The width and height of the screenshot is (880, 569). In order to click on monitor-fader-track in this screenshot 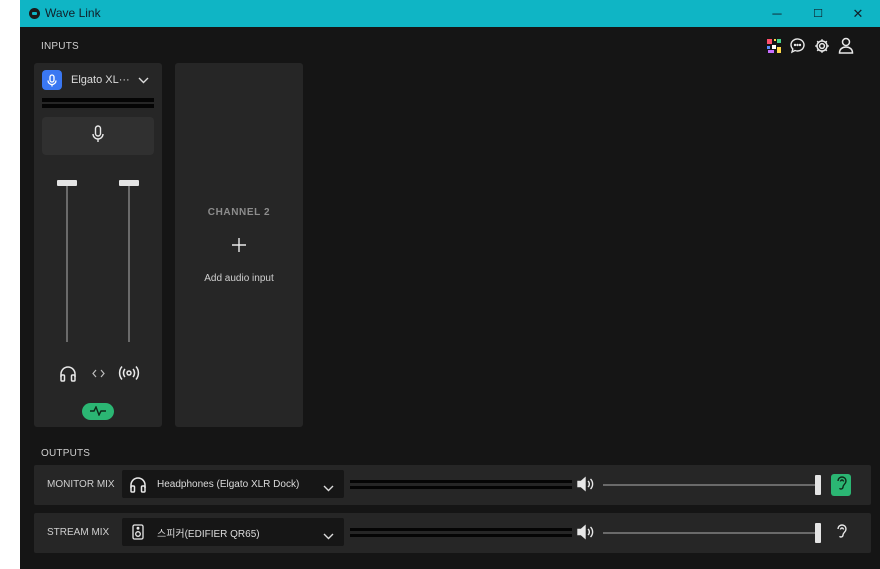, I will do `click(67, 262)`.